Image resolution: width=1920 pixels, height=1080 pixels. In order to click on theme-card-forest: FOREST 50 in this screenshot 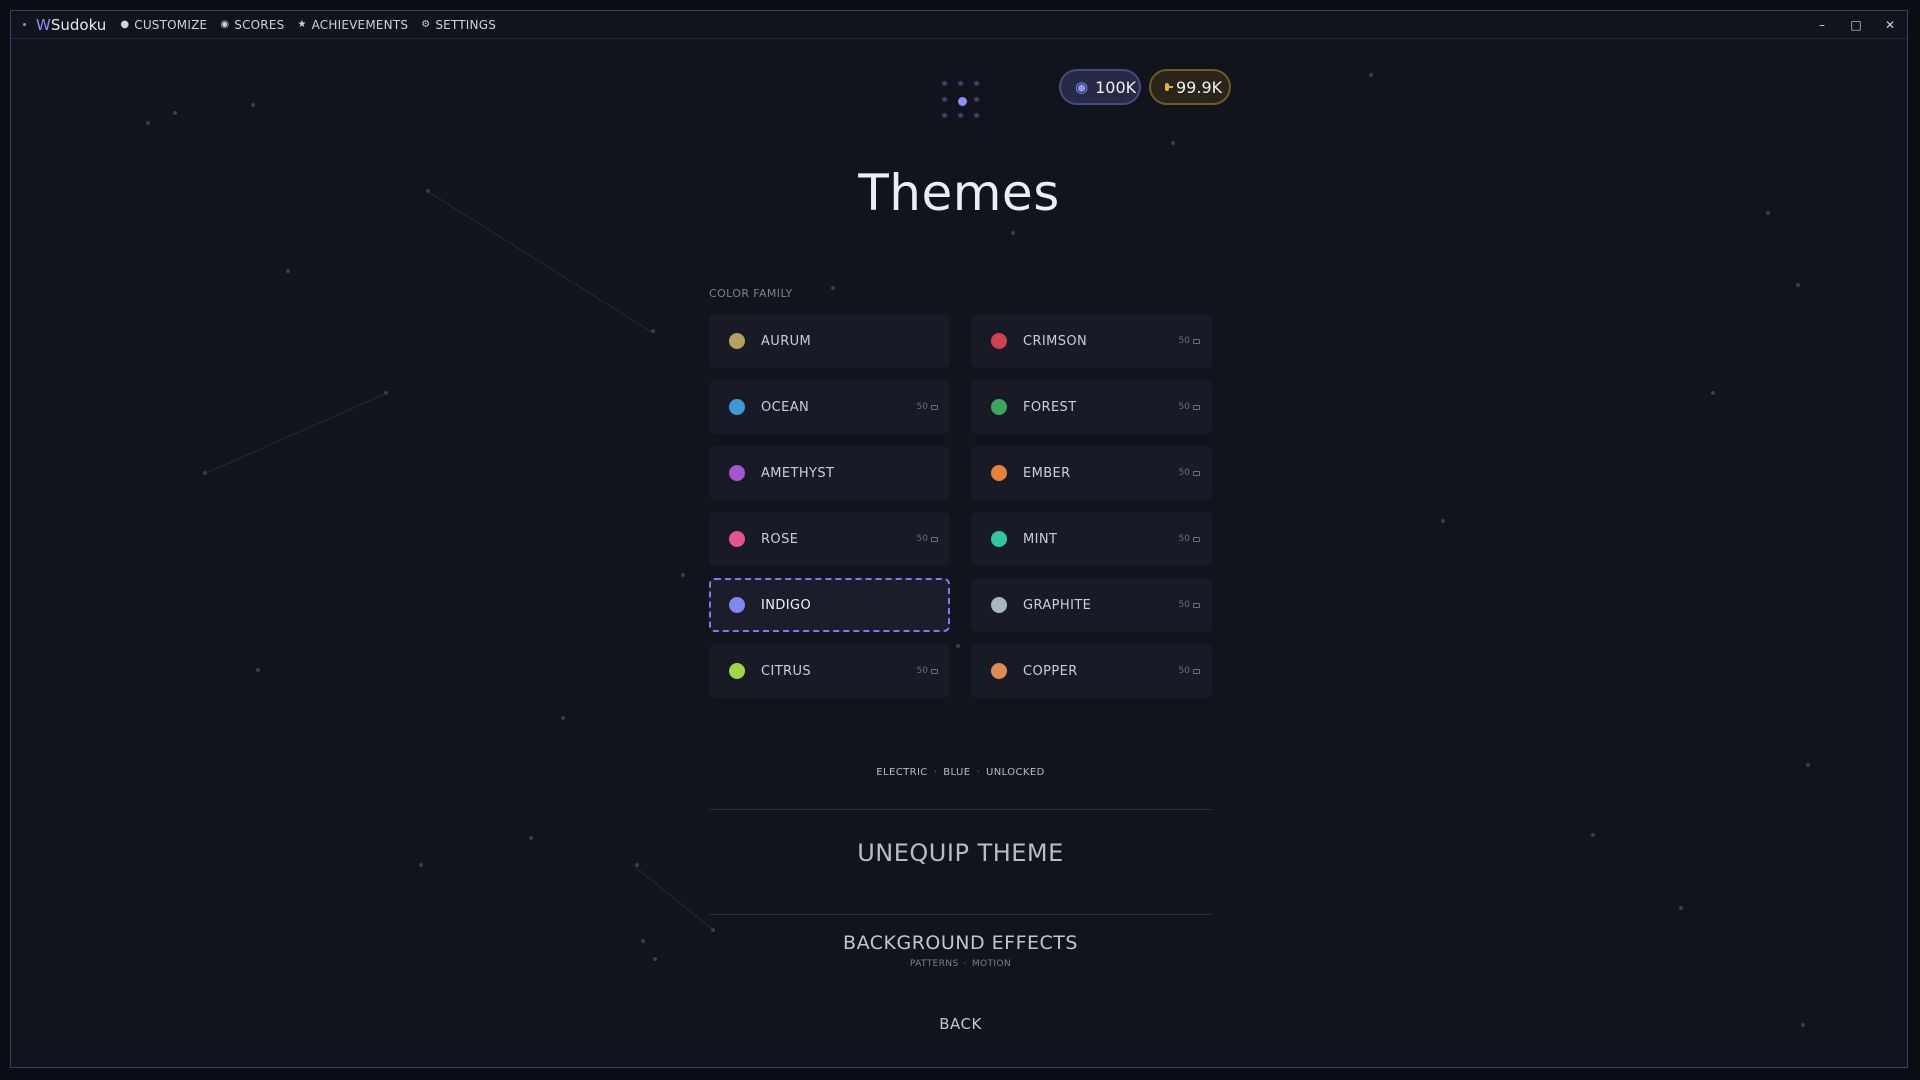, I will do `click(1091, 407)`.